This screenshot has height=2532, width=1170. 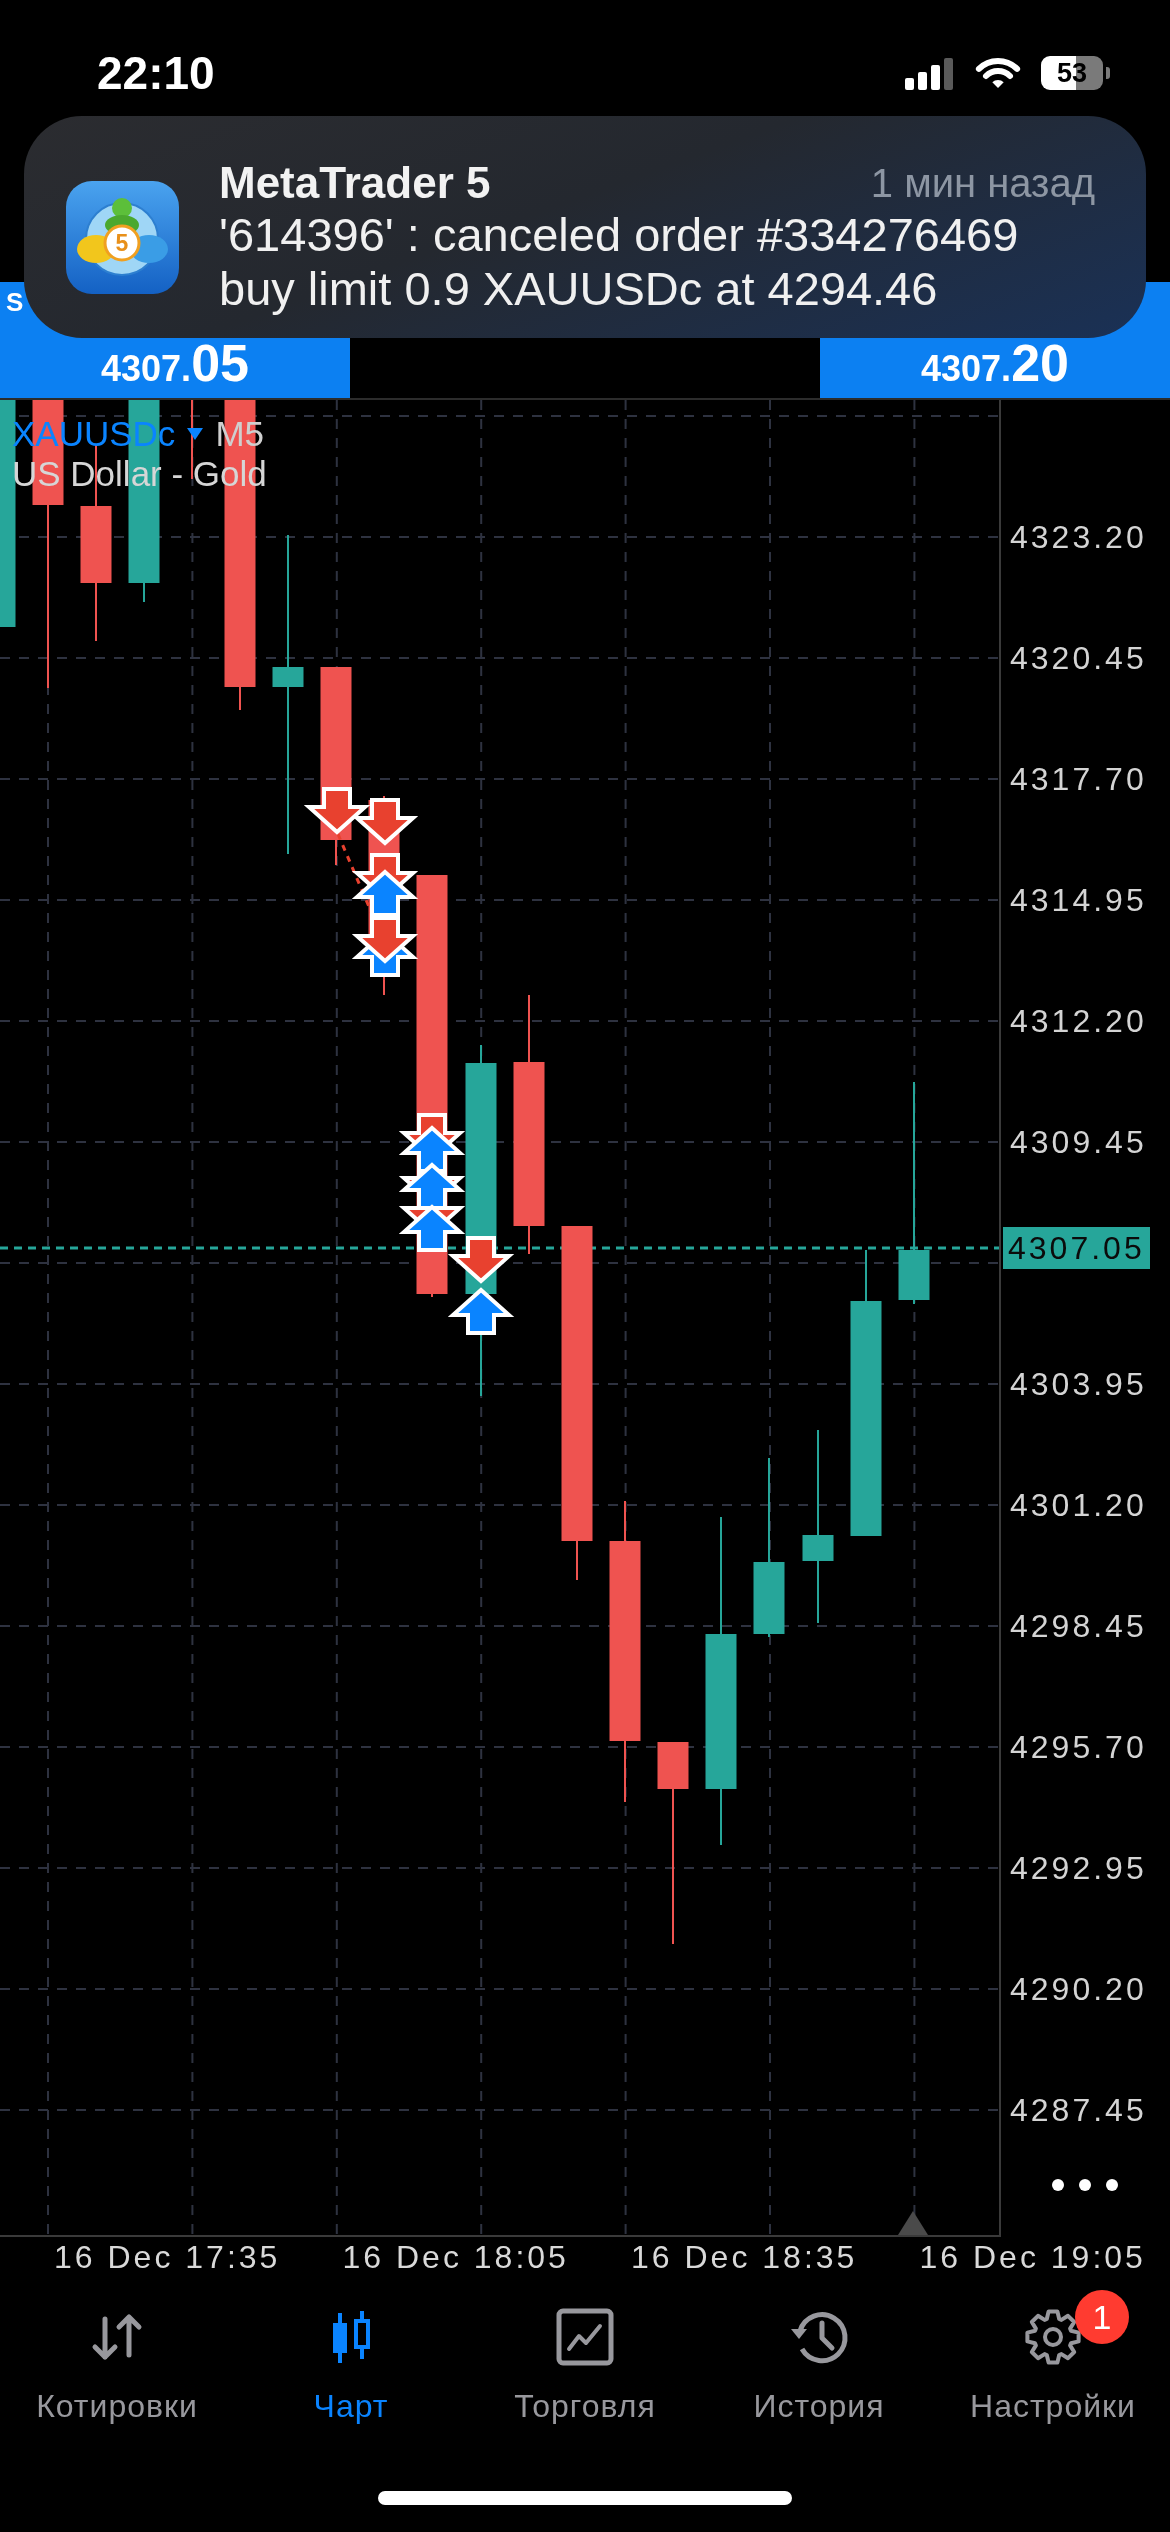 What do you see at coordinates (167, 2257) in the screenshot?
I see `time-axis-label: 16 Dec 17:35` at bounding box center [167, 2257].